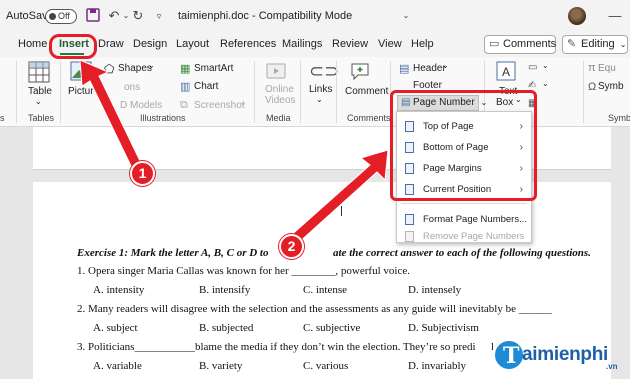 The width and height of the screenshot is (630, 379). I want to click on comment-icon: ▭, so click(494, 44).